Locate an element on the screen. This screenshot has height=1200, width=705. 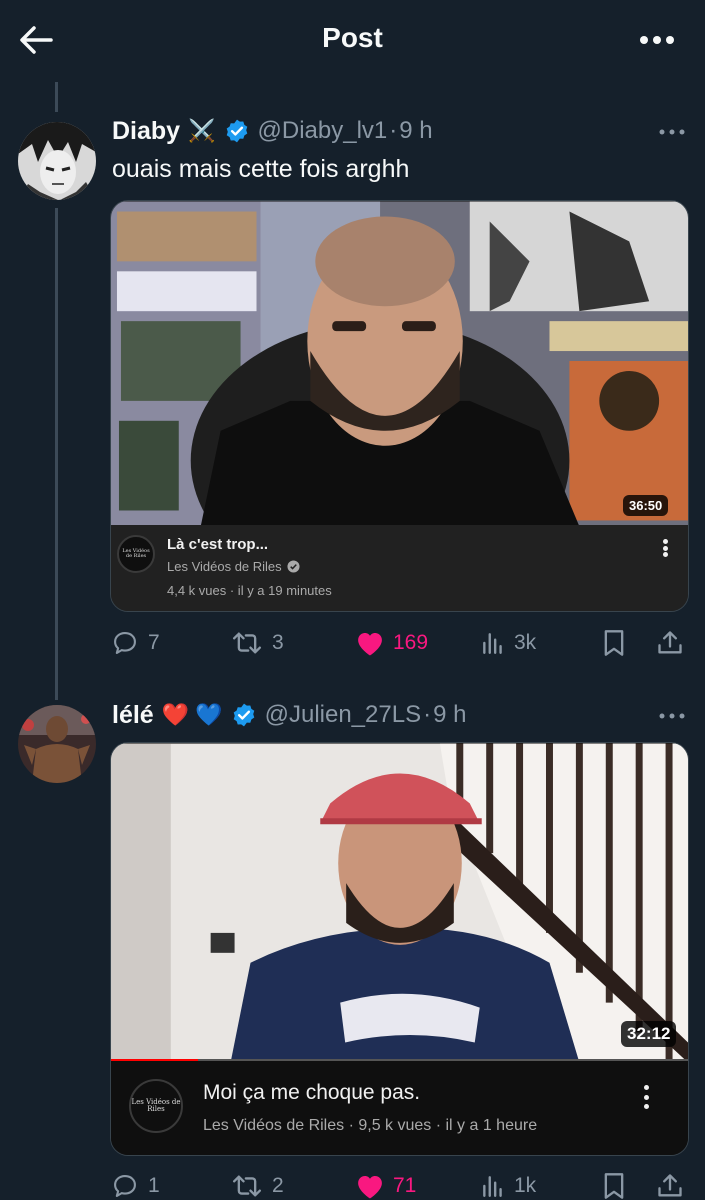
reply-button: 7 is located at coordinates (135, 643).